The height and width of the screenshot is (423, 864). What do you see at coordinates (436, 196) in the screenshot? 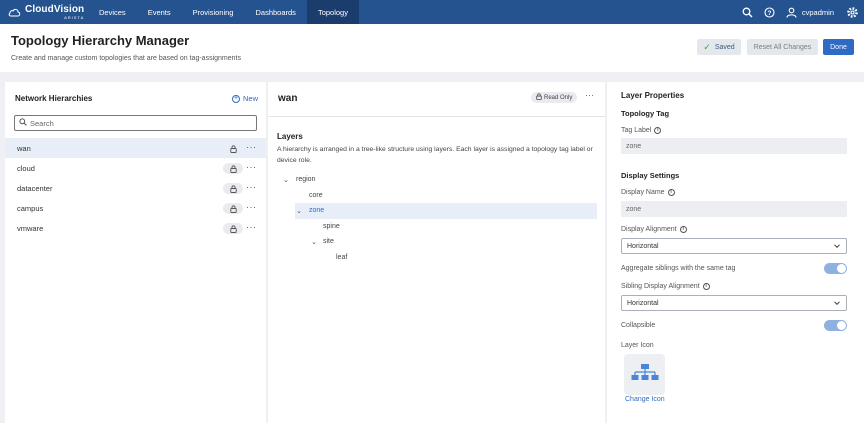
I see `tree-node-core: core` at bounding box center [436, 196].